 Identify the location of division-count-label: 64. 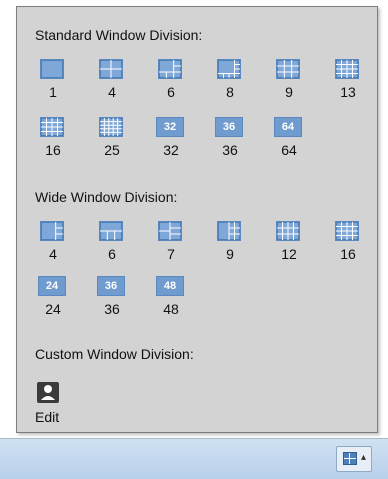
(289, 150).